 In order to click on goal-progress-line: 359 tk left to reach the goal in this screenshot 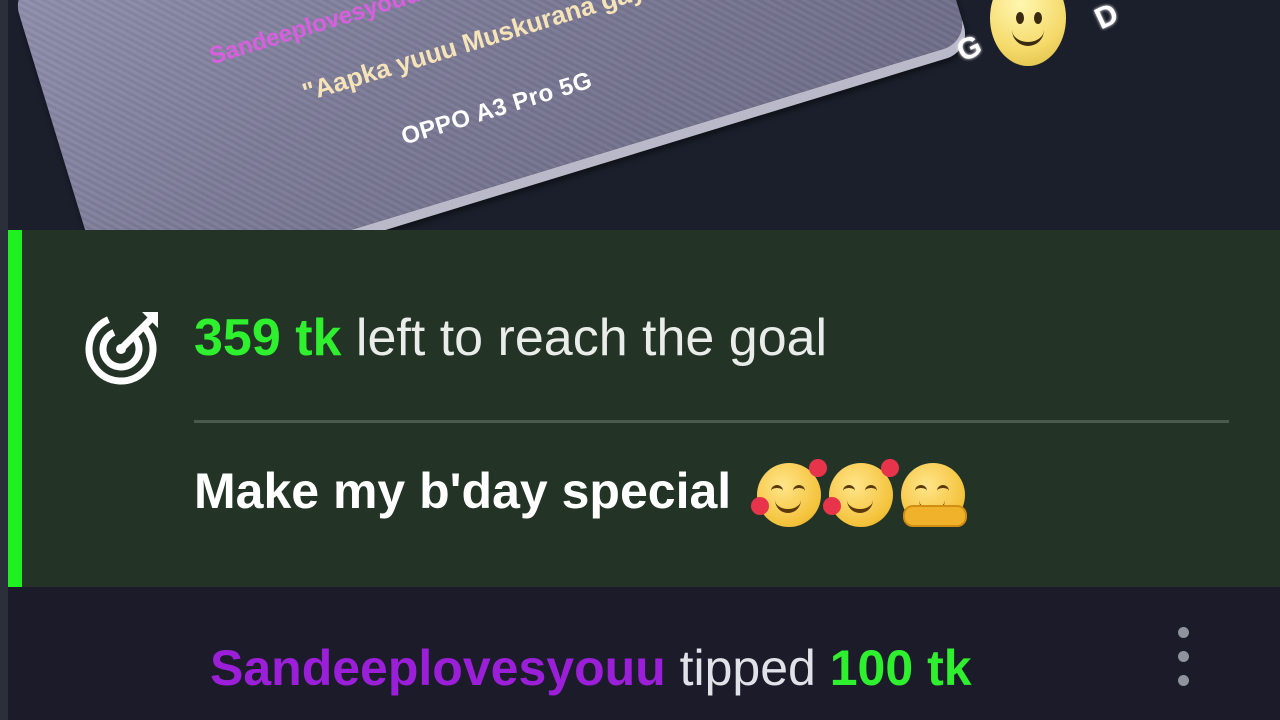, I will do `click(510, 338)`.